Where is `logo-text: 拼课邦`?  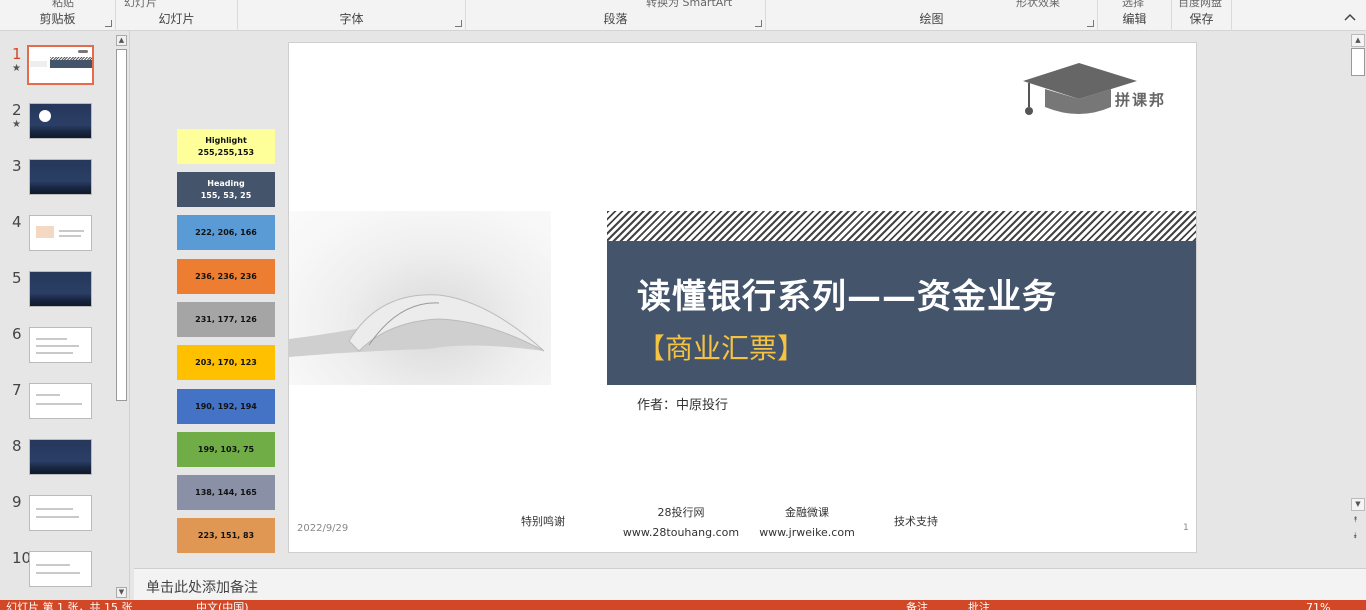 logo-text: 拼课邦 is located at coordinates (1141, 100).